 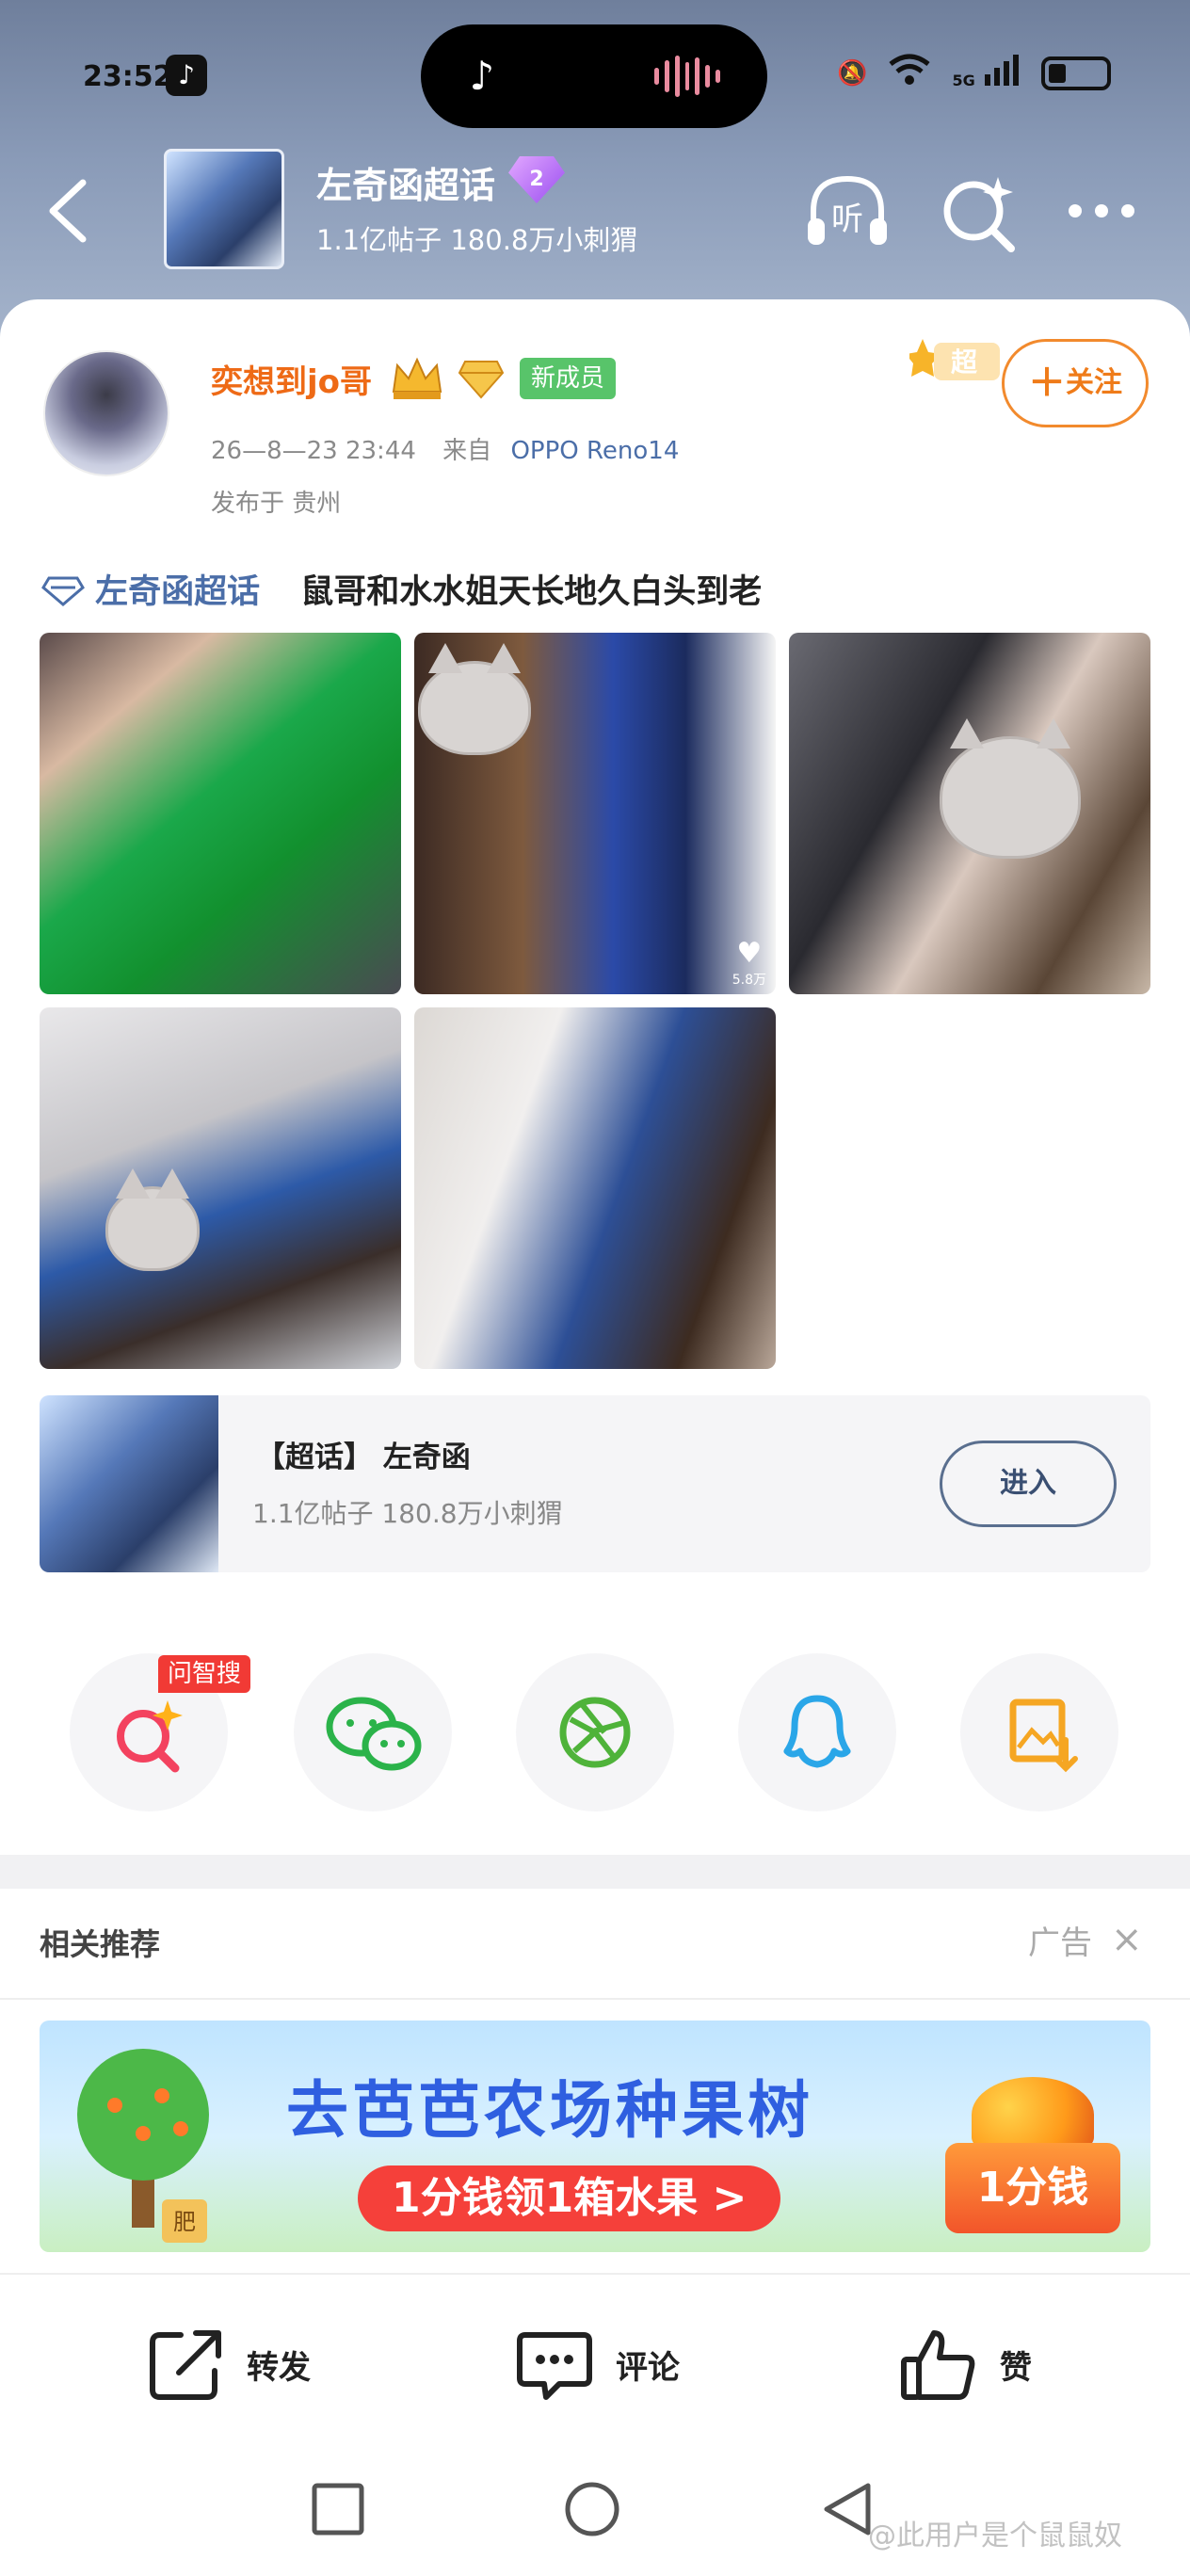 I want to click on aperture-icon, so click(x=595, y=1732).